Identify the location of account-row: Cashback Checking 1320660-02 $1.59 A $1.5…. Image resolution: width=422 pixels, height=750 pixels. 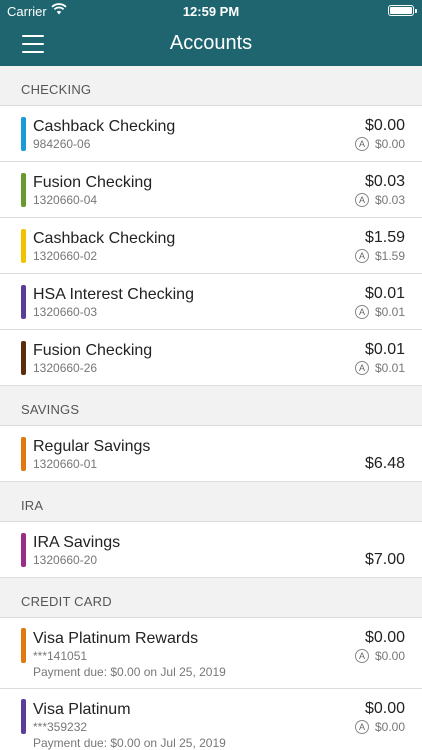
(211, 246).